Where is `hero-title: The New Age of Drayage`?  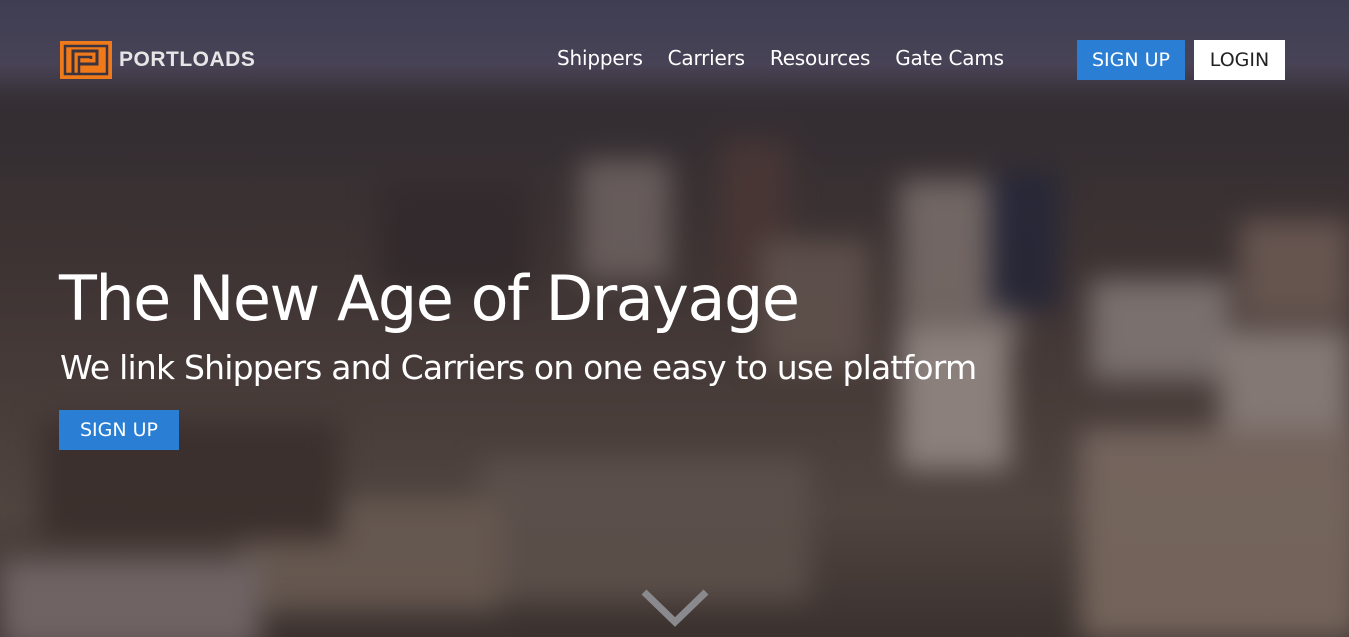
hero-title: The New Age of Drayage is located at coordinates (429, 298).